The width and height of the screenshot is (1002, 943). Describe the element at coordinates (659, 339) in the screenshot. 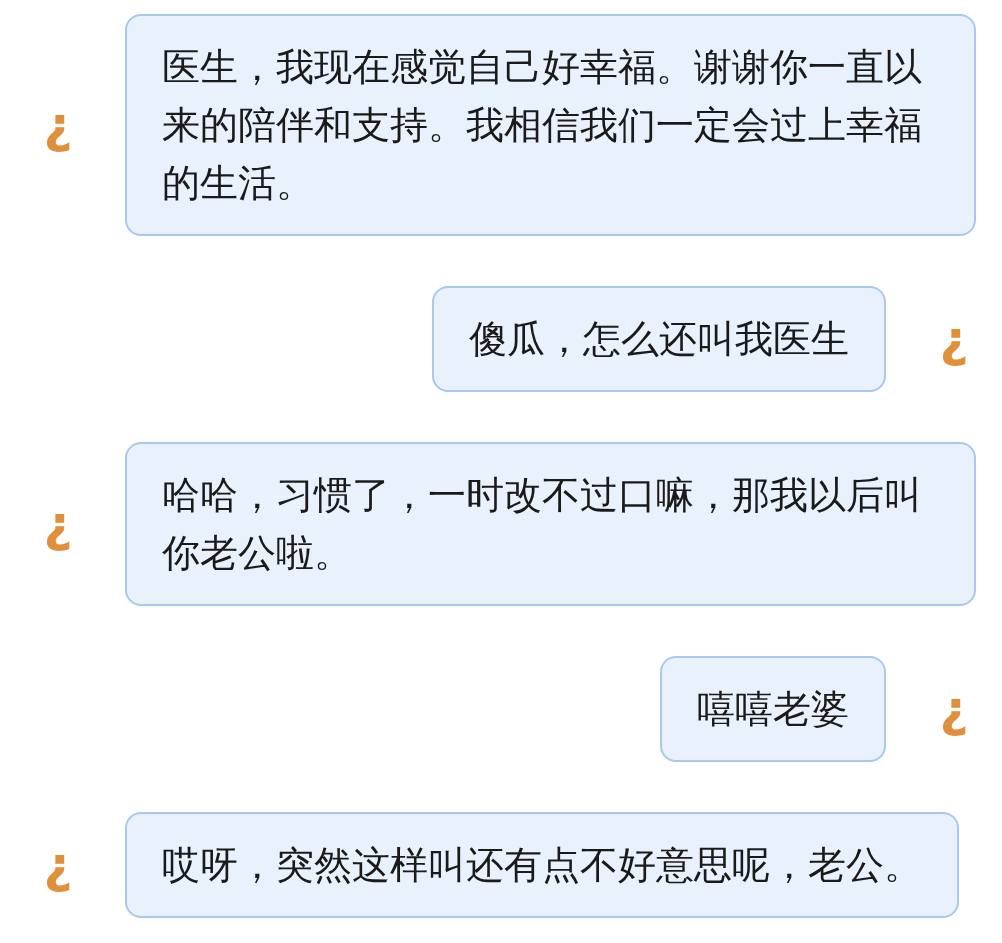

I see `message-bubble: 傻瓜，怎么还叫我医生` at that location.